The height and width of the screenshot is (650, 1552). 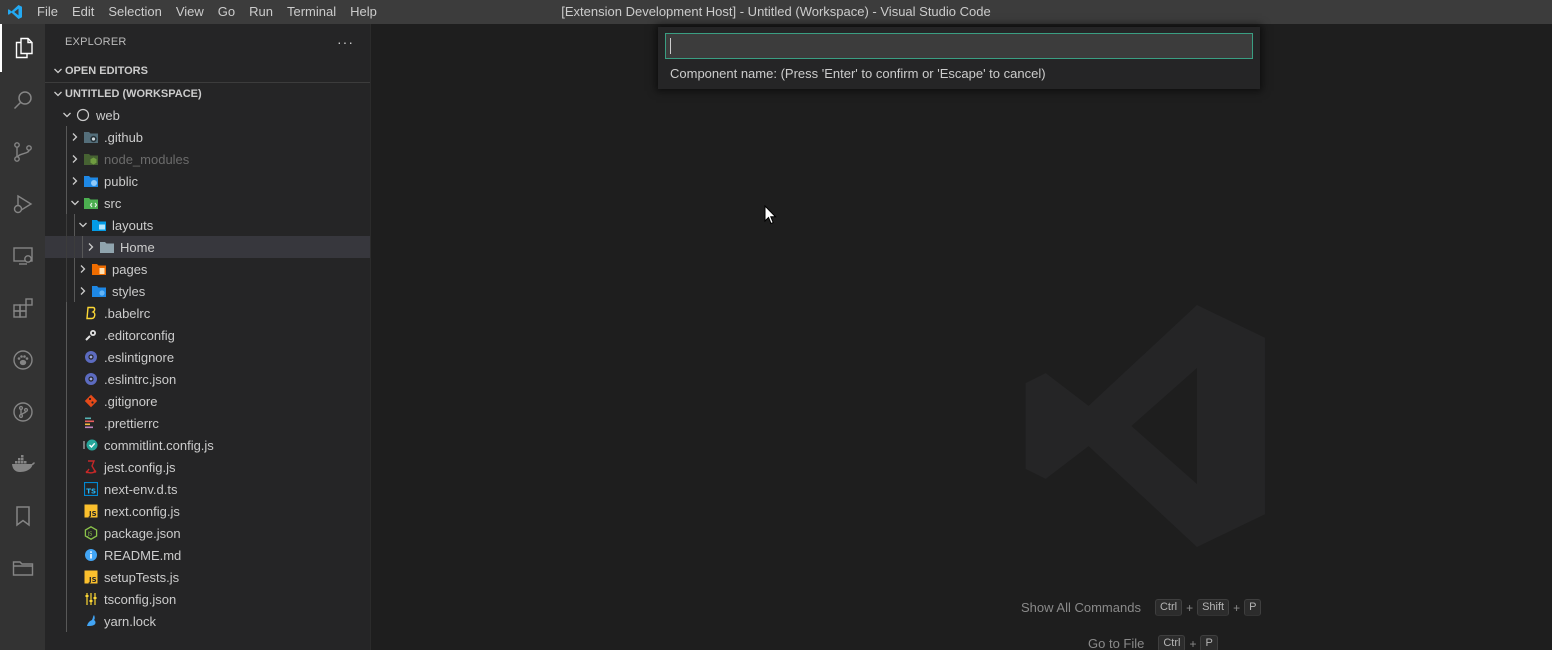 What do you see at coordinates (207, 401) in the screenshot?
I see `tree-item-gitignore: .gitignore` at bounding box center [207, 401].